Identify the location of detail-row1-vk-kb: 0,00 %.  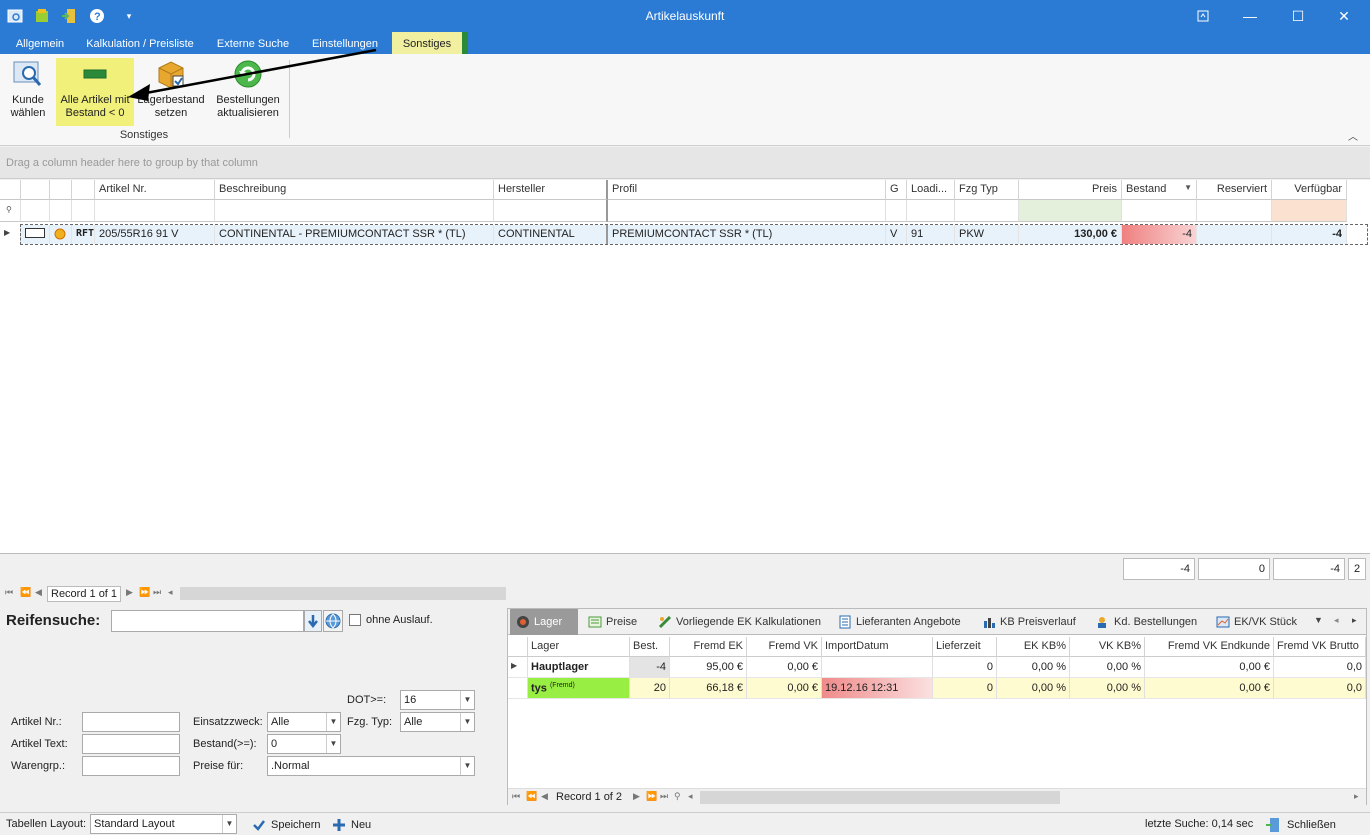
(1107, 667).